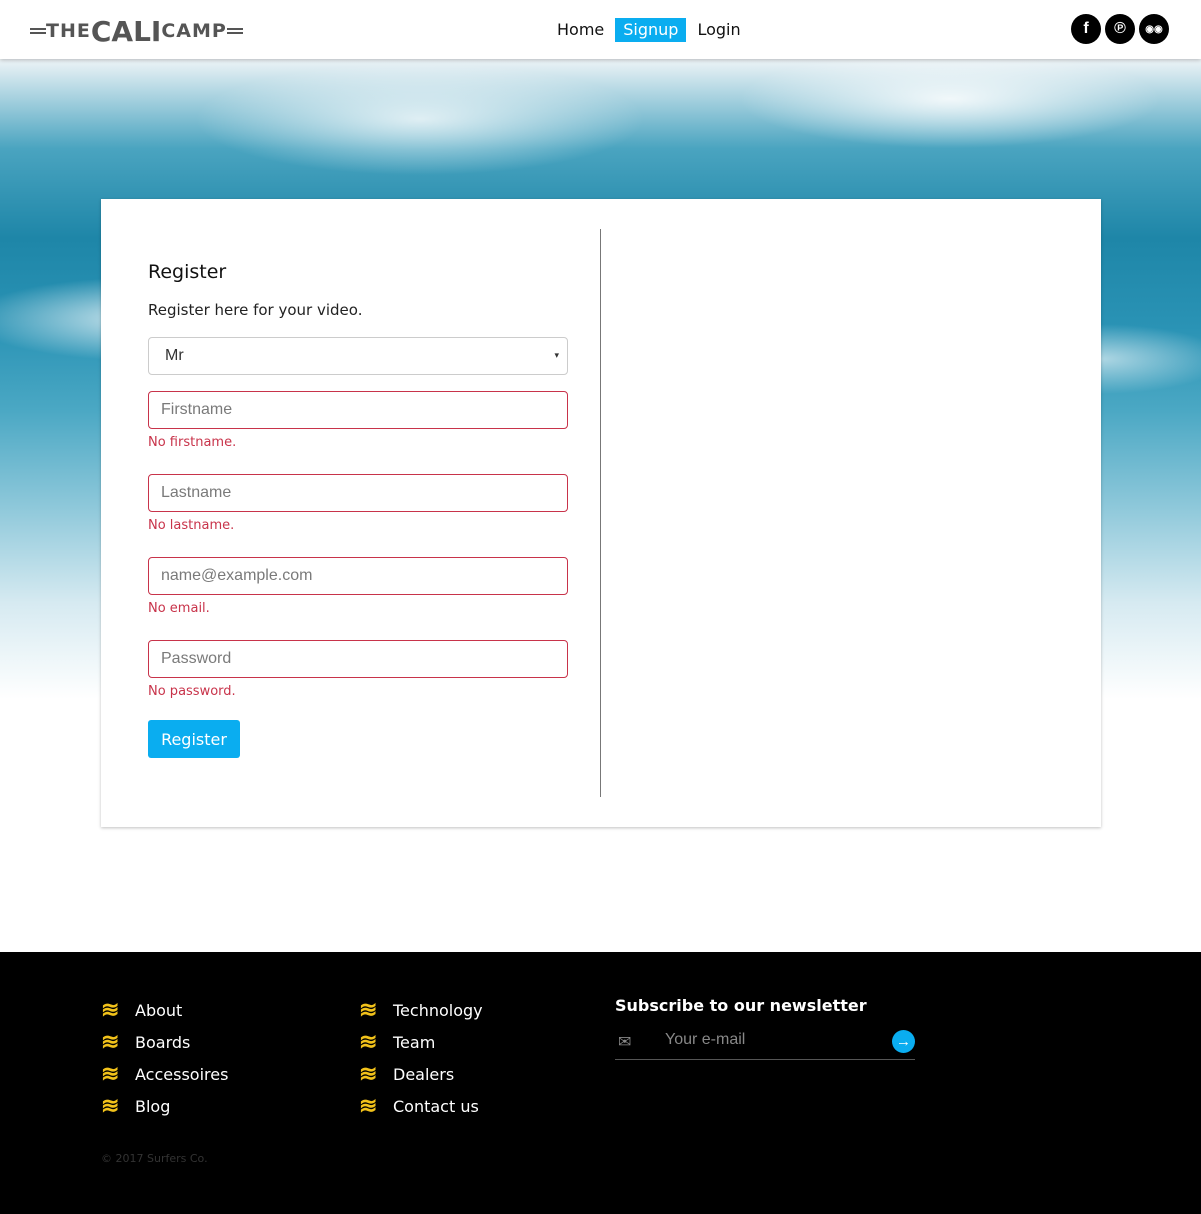 The width and height of the screenshot is (1201, 1214). I want to click on footer-link-dealers: ≋ Dealers, so click(421, 1074).